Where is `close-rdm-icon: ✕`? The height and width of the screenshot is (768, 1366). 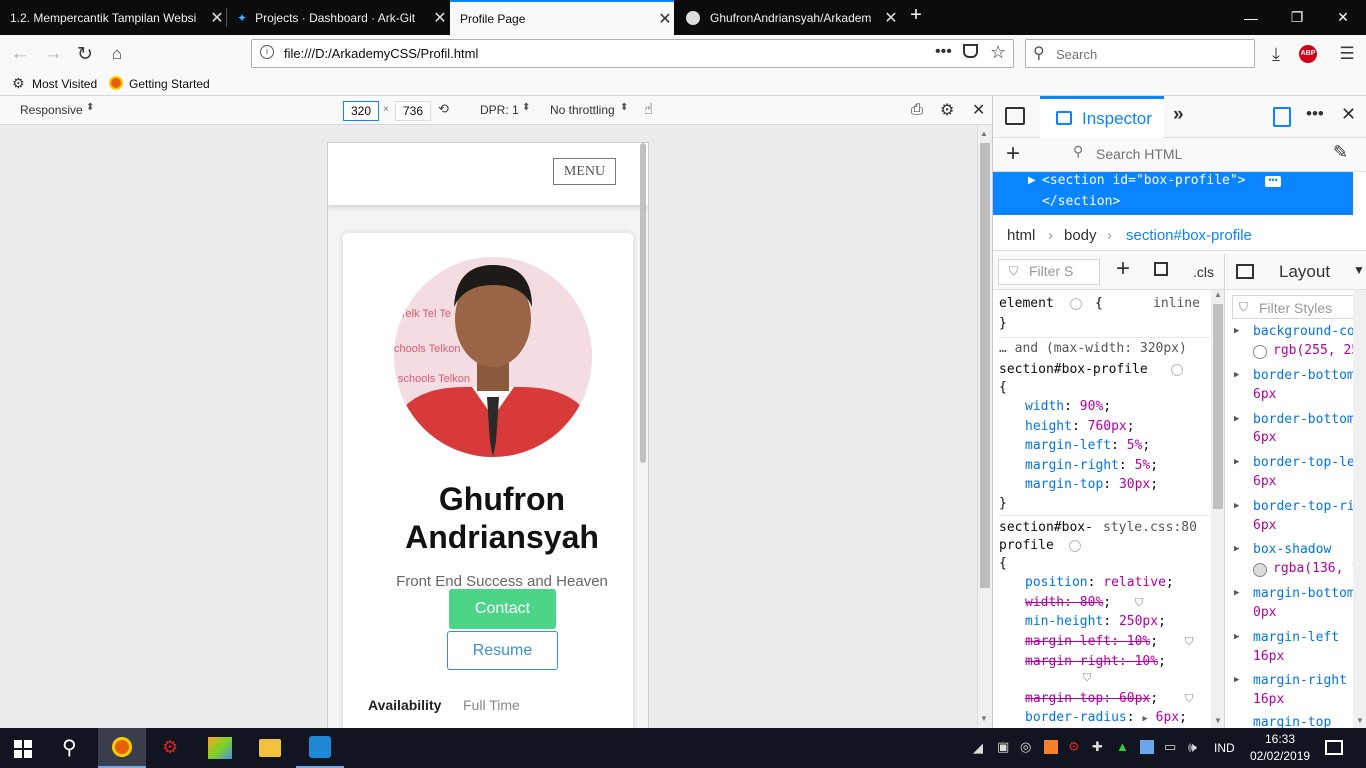
close-rdm-icon: ✕ is located at coordinates (978, 110).